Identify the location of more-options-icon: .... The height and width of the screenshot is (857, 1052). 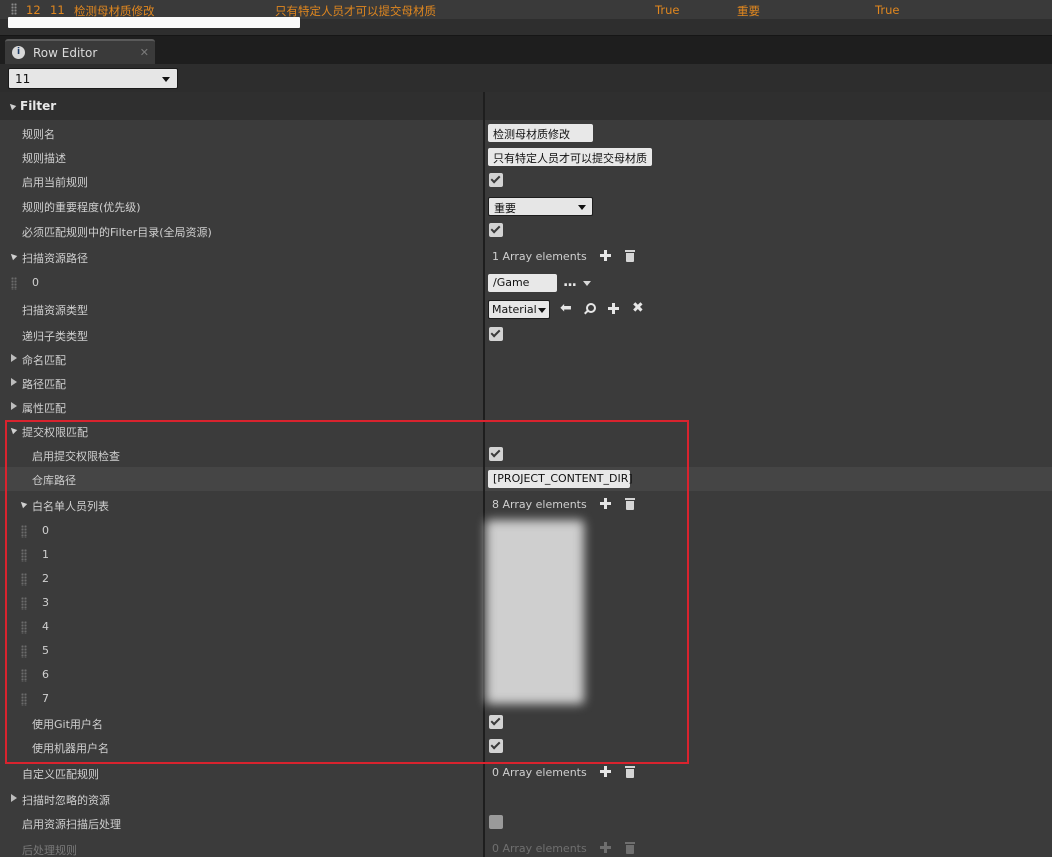
(570, 282).